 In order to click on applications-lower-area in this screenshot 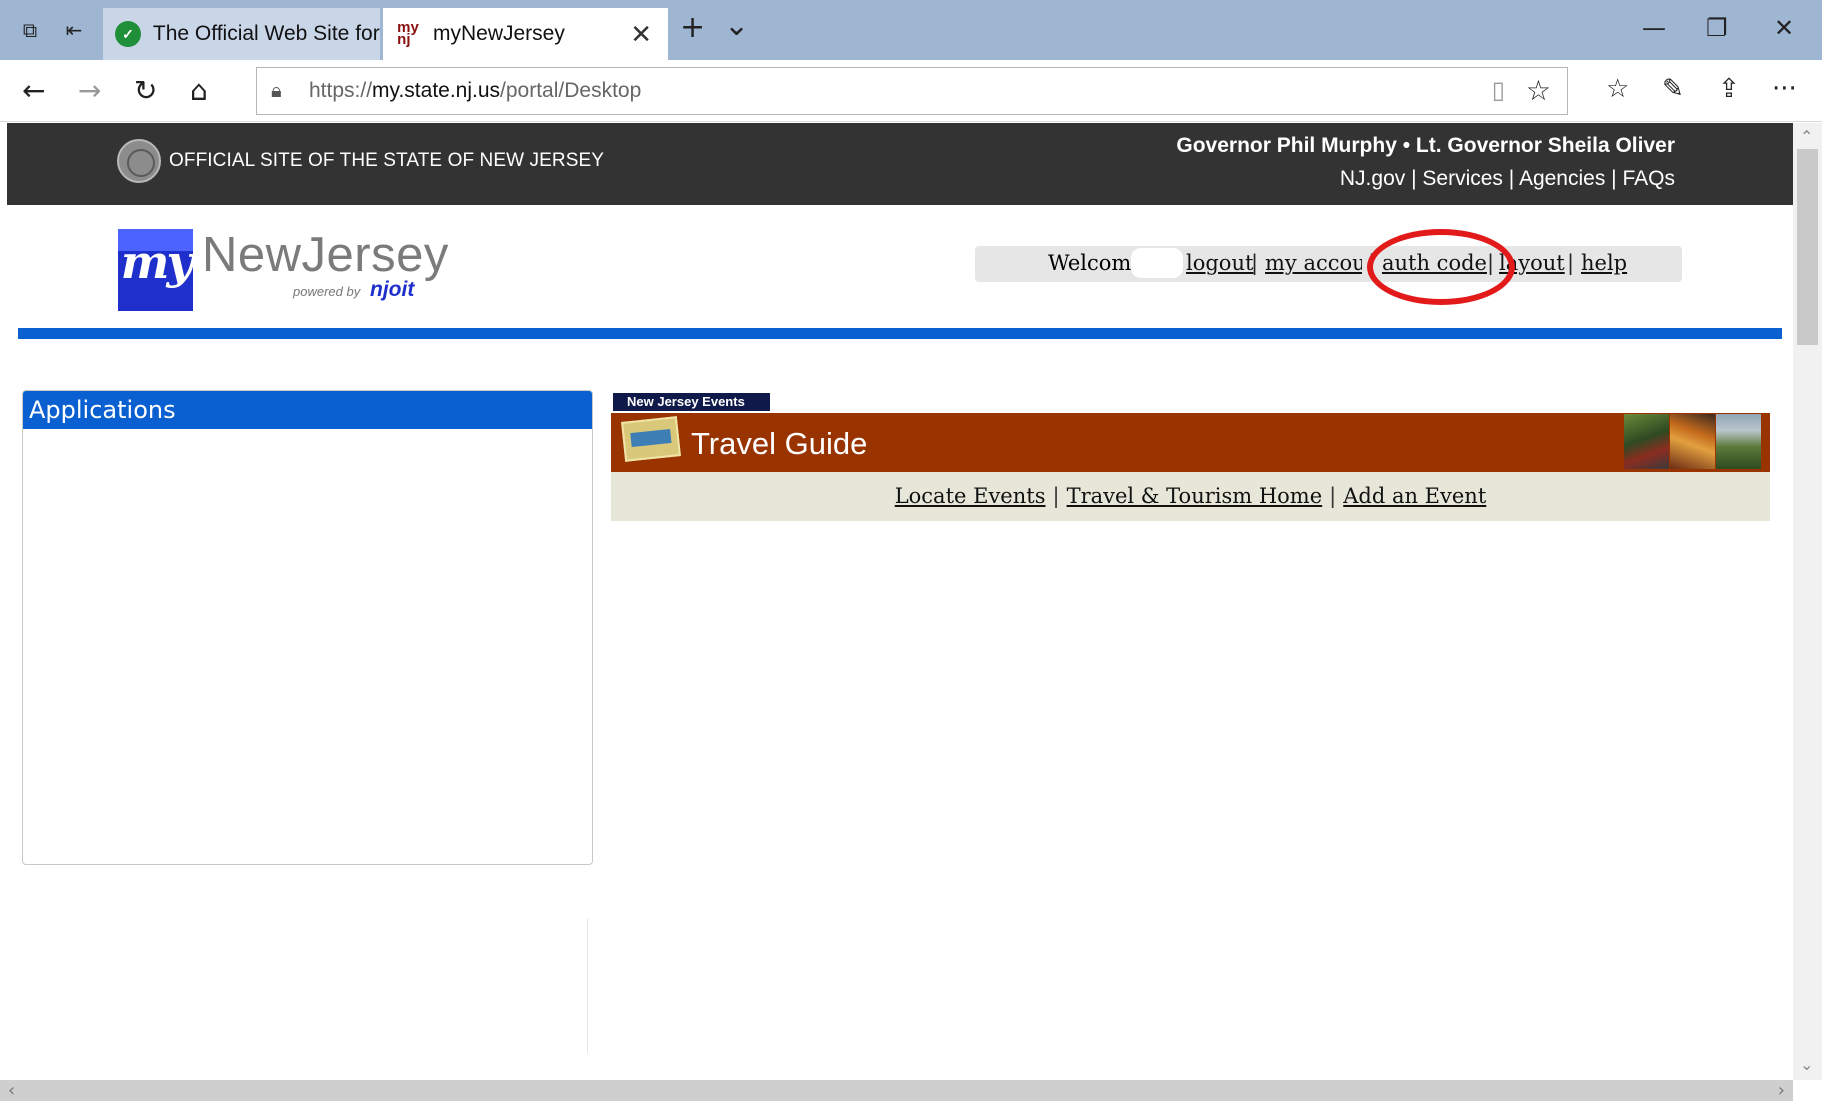, I will do `click(303, 985)`.